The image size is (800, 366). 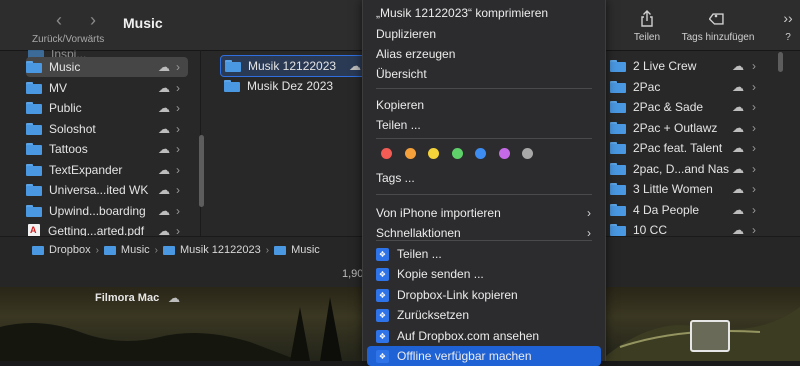 What do you see at coordinates (382, 274) in the screenshot?
I see `dropbox-icon: ❖` at bounding box center [382, 274].